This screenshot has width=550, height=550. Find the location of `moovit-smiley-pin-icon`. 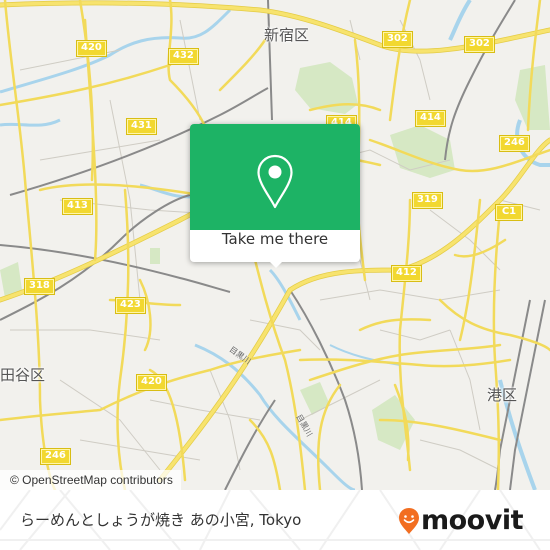

moovit-smiley-pin-icon is located at coordinates (409, 521).